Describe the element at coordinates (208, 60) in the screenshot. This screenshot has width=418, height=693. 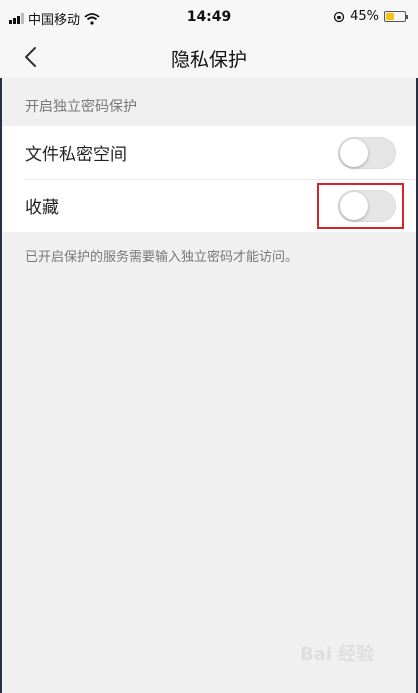
I see `page-title: 隐私保护` at that location.